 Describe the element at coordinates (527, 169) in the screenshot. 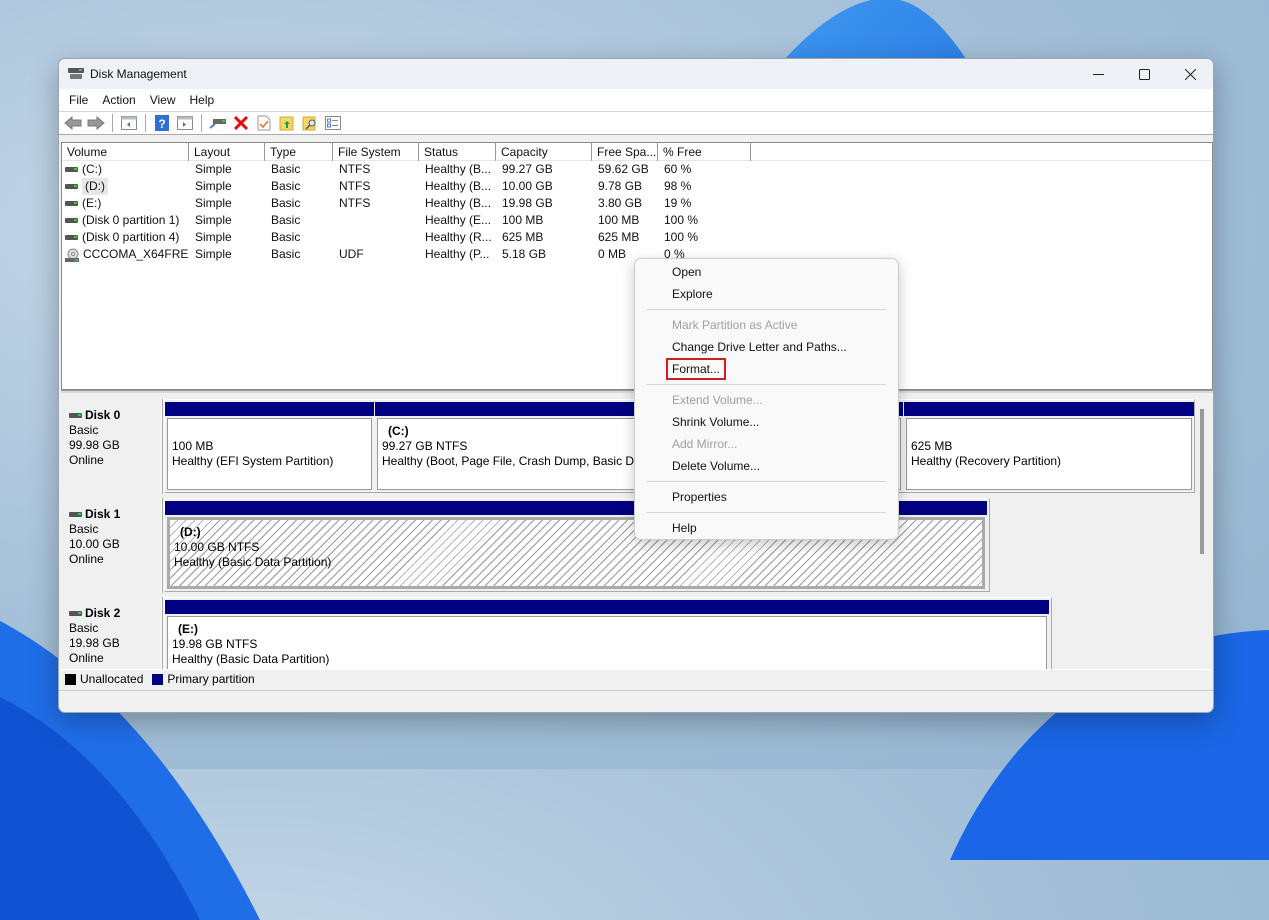

I see `cell-capacity: 99.27 GB` at that location.